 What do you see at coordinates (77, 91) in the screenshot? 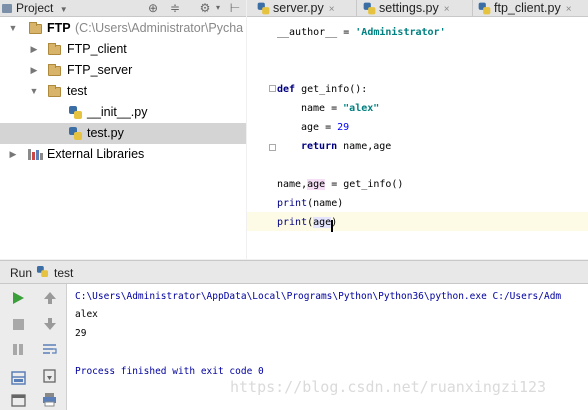
I see `tree-item-label: test` at bounding box center [77, 91].